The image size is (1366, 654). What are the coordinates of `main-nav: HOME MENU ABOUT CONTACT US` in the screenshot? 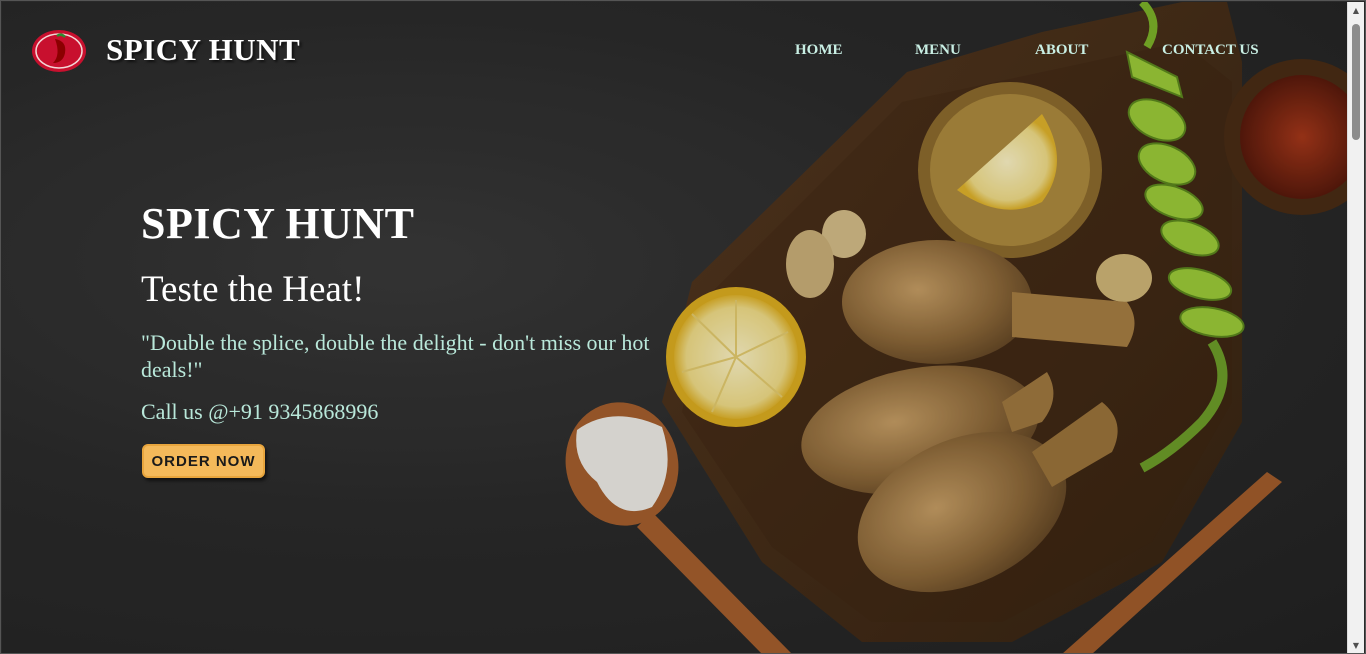 It's located at (675, 53).